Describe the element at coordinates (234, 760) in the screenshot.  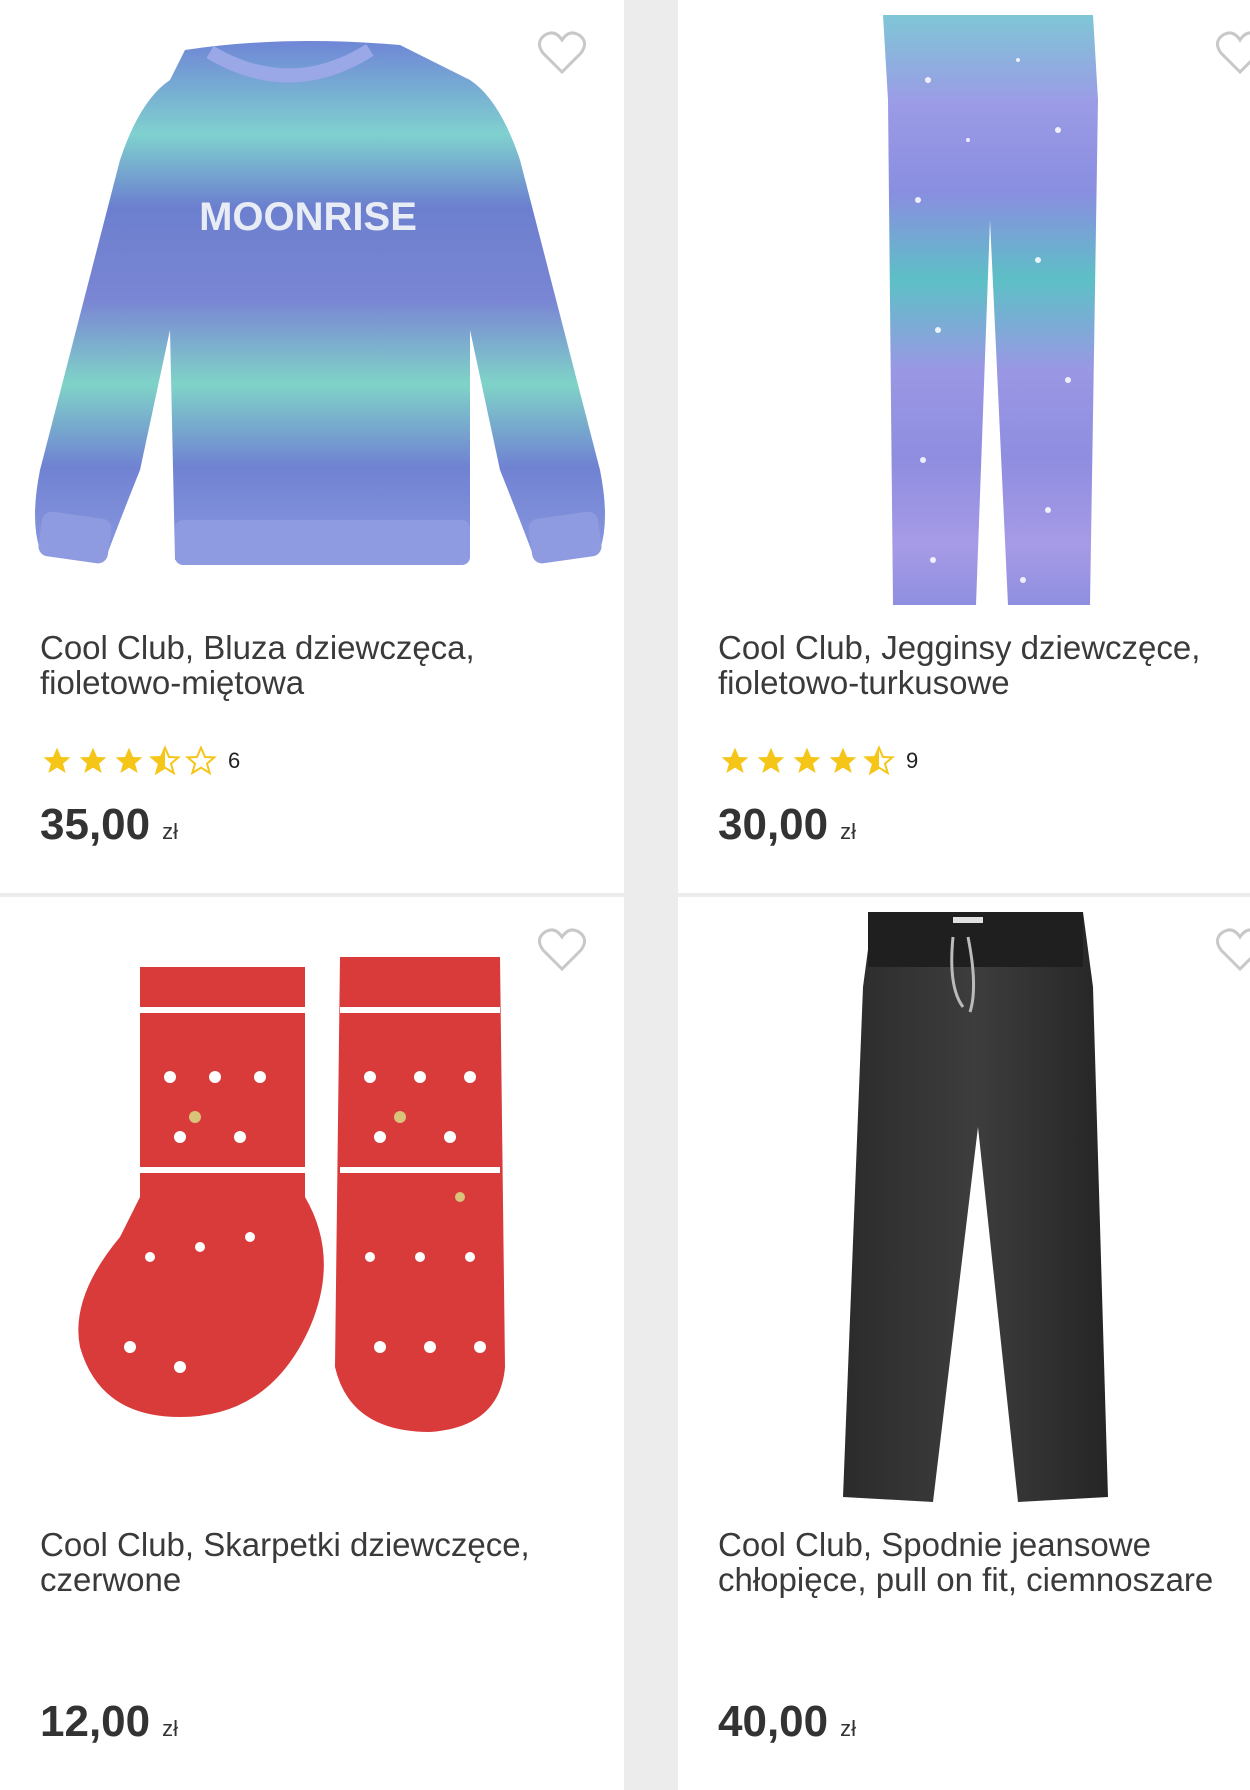
I see `rating-count: 6` at that location.